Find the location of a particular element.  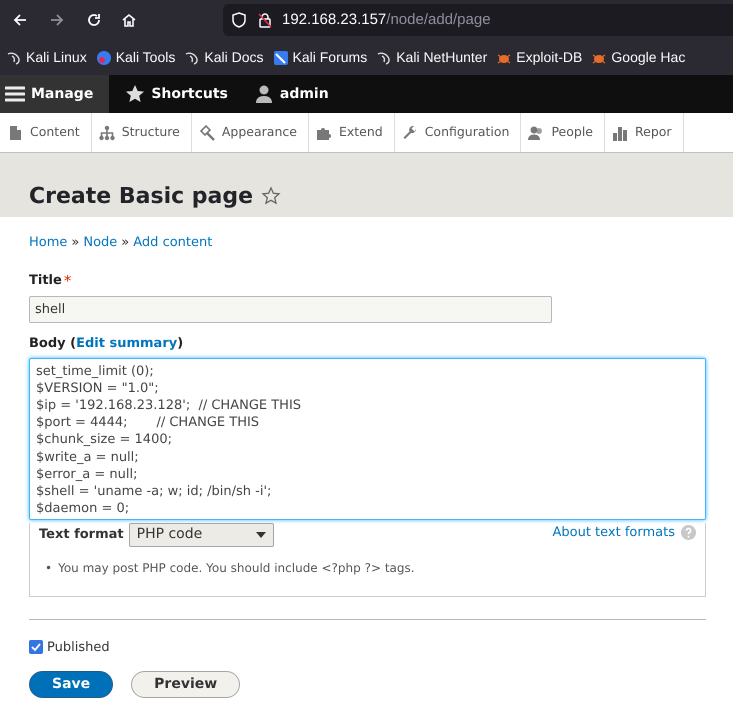

people-icon is located at coordinates (536, 132).